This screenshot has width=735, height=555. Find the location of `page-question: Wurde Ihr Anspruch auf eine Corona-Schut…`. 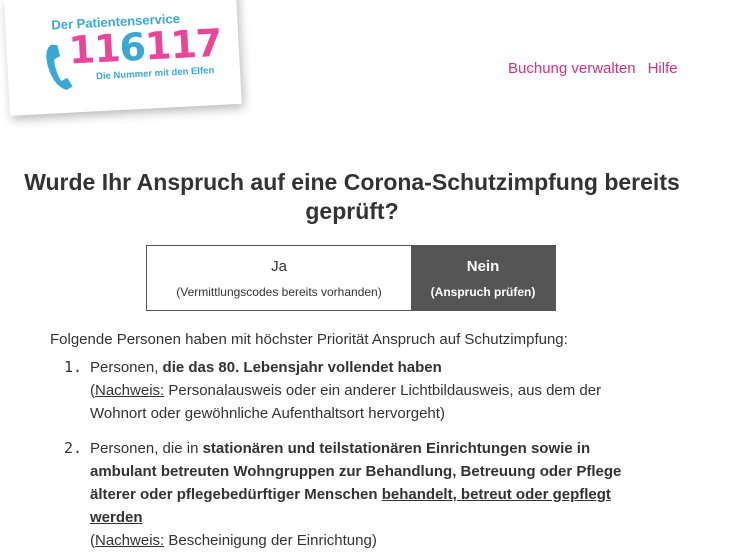

page-question: Wurde Ihr Anspruch auf eine Corona-Schut… is located at coordinates (352, 196).